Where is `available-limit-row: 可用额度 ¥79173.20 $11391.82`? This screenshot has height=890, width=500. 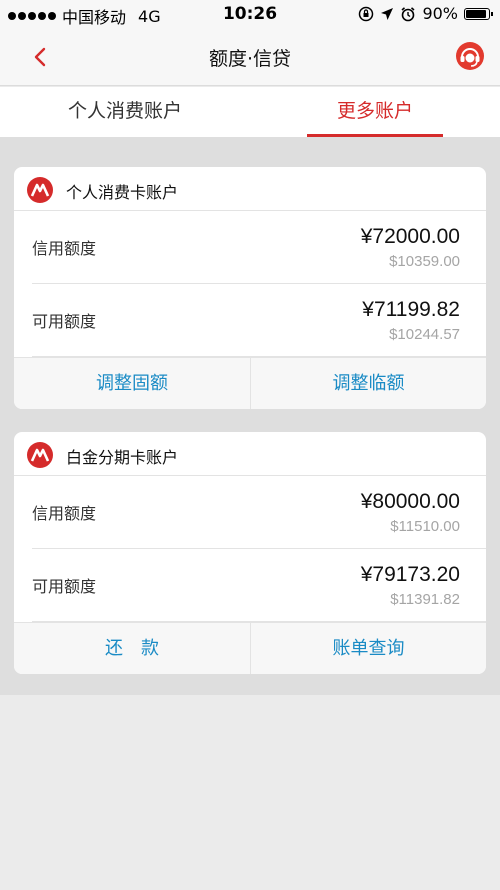
available-limit-row: 可用额度 ¥79173.20 $11391.82 is located at coordinates (259, 585).